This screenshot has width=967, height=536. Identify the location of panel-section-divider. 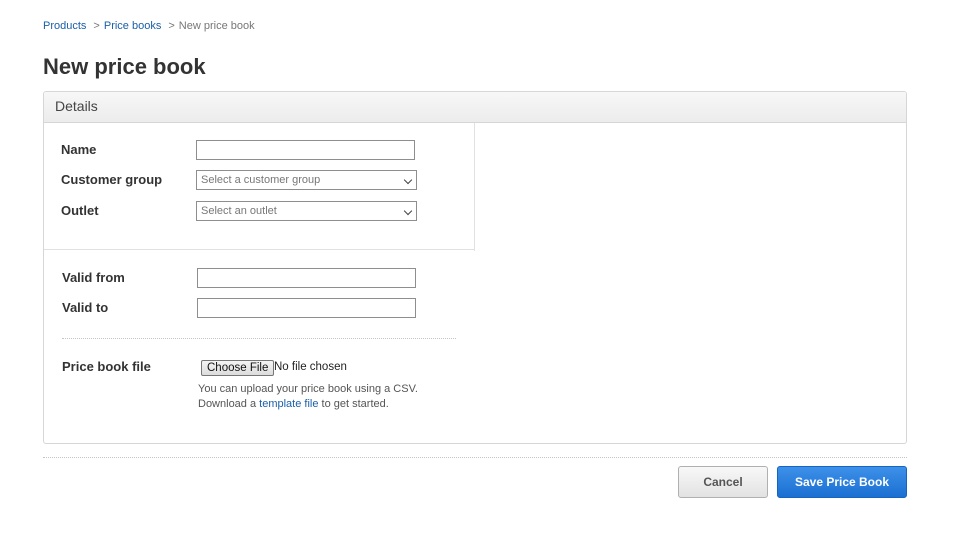
(259, 249).